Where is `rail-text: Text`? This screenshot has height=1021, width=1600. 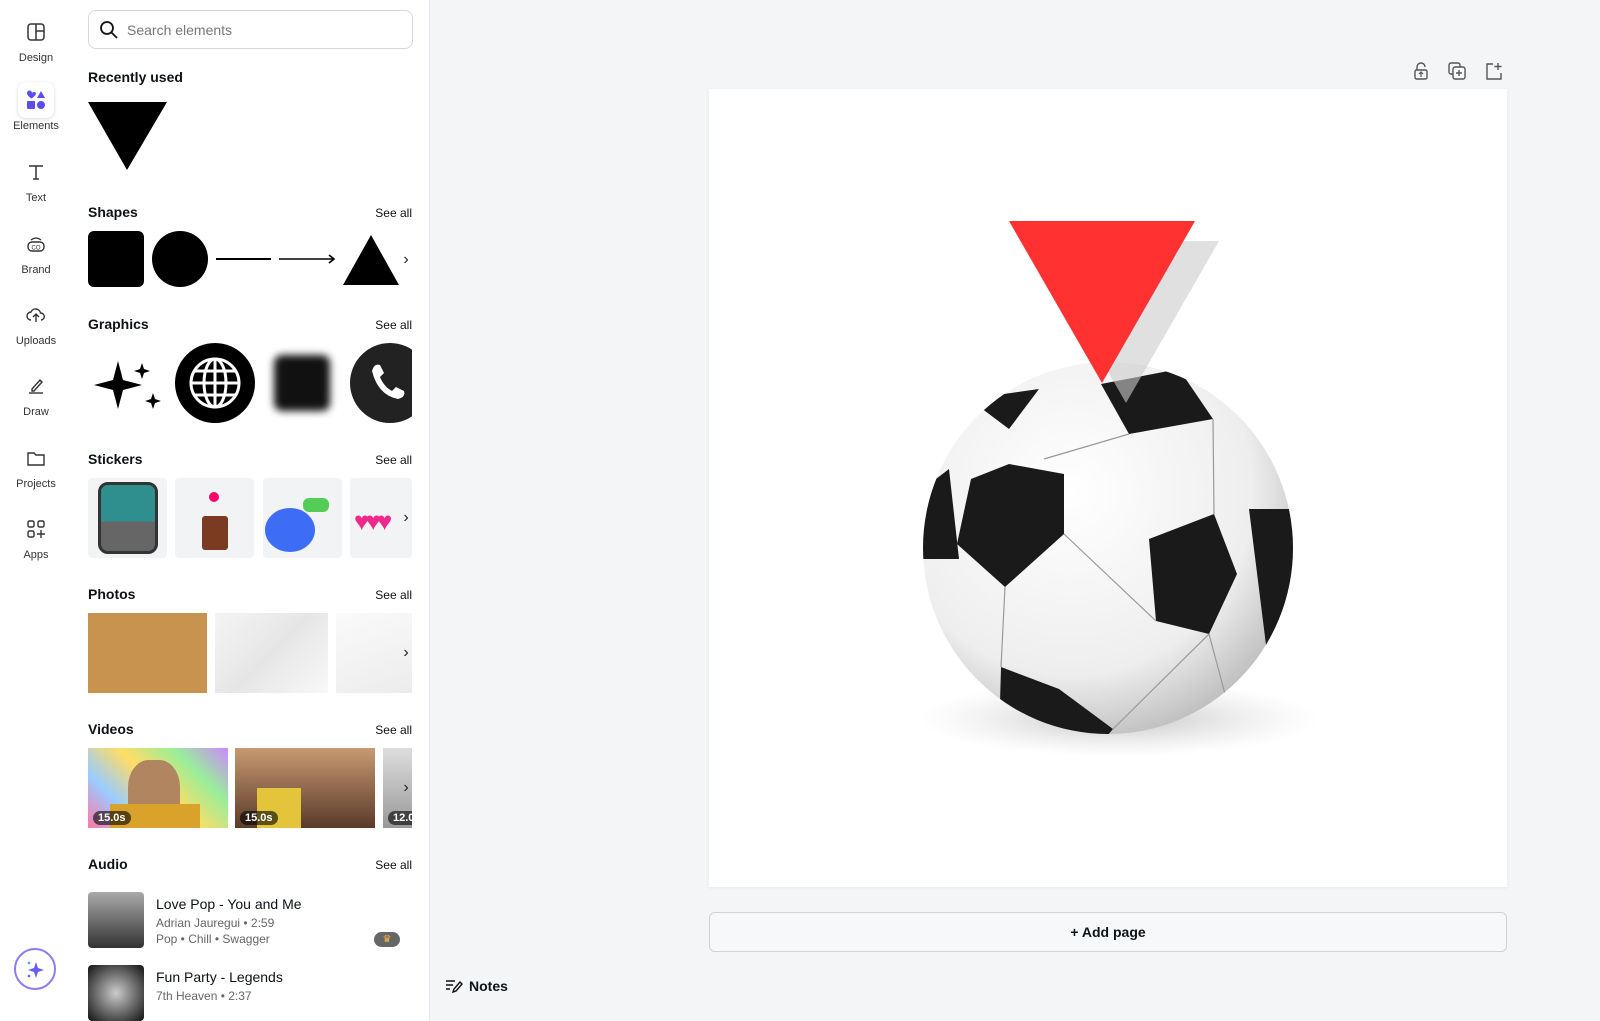
rail-text: Text is located at coordinates (36, 179).